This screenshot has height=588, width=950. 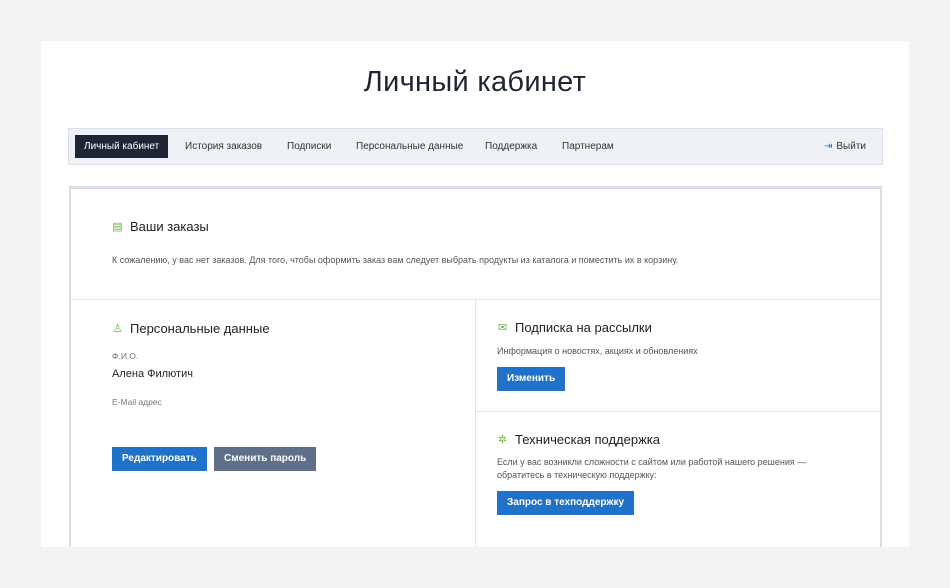 What do you see at coordinates (117, 329) in the screenshot?
I see `user-icon: ♙` at bounding box center [117, 329].